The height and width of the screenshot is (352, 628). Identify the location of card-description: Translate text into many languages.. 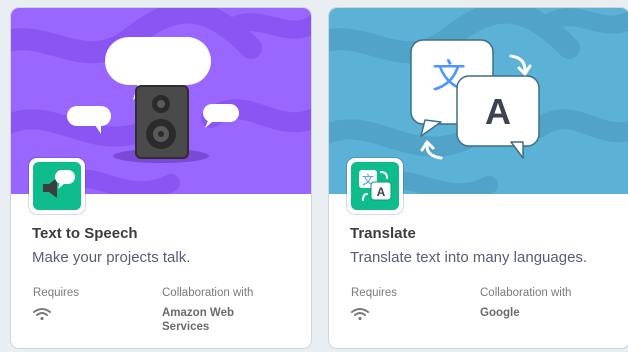
(469, 257).